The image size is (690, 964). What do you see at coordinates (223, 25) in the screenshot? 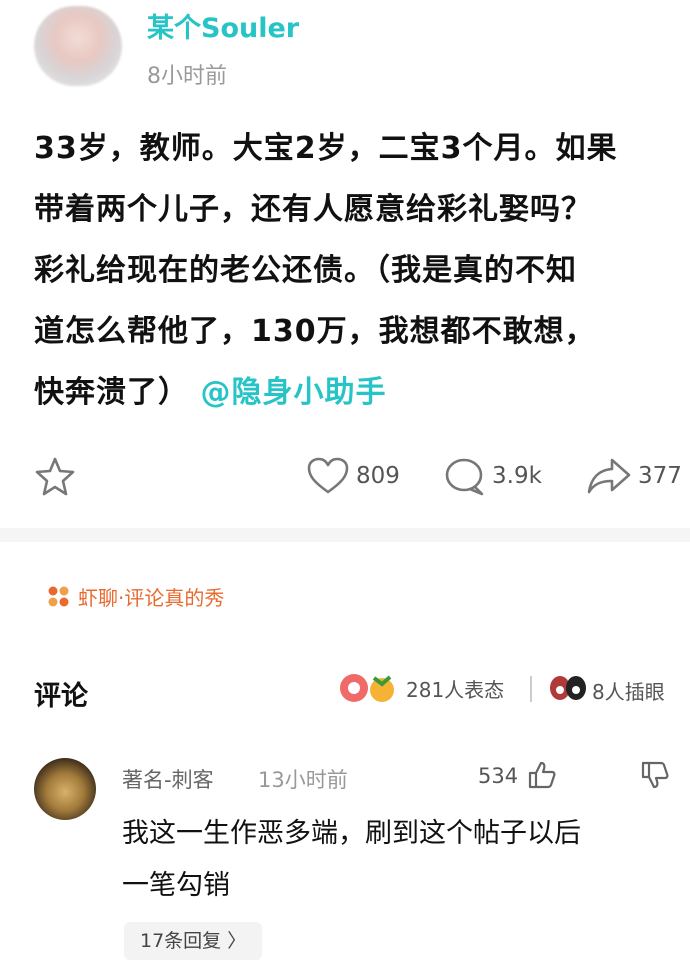
I see `poster-username: 某个Souler` at bounding box center [223, 25].